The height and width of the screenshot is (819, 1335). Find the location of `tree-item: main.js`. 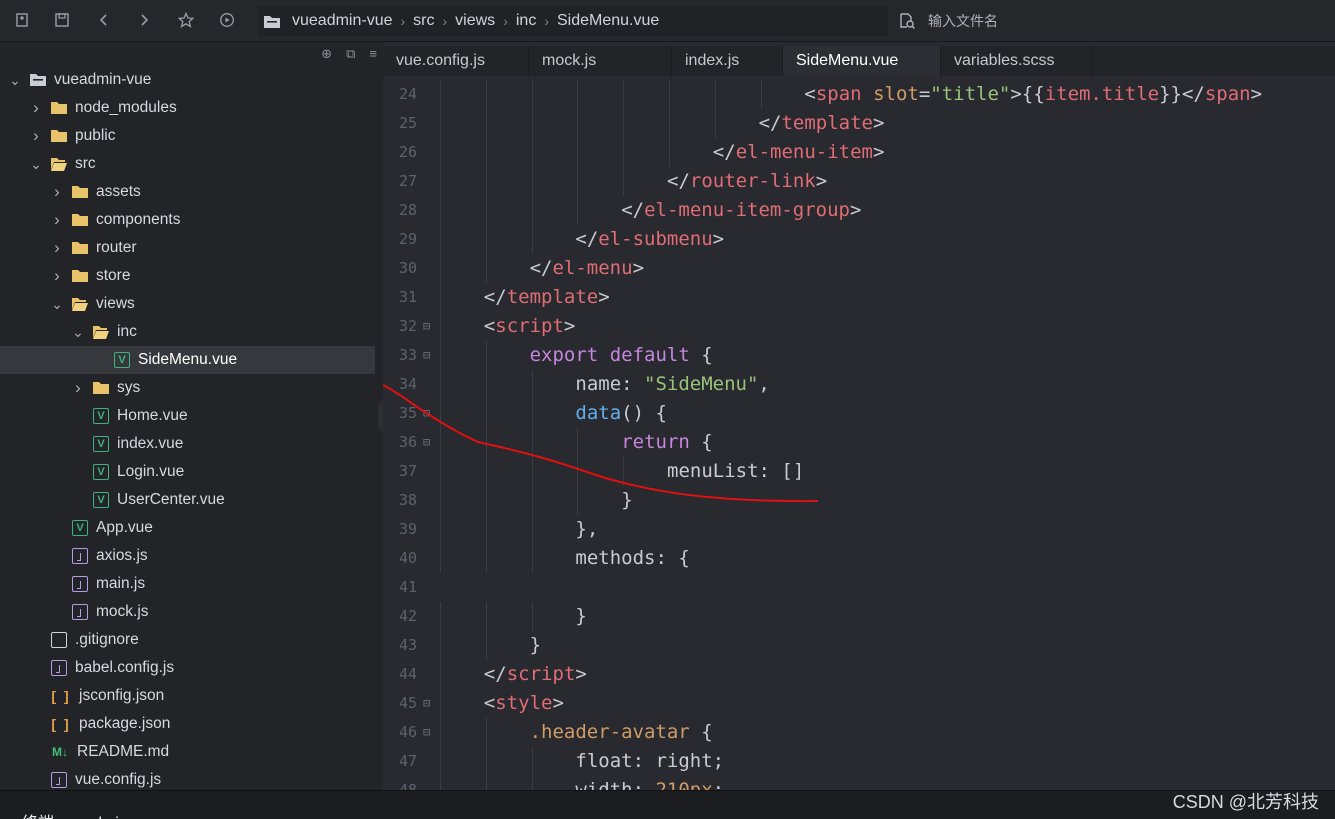

tree-item: main.js is located at coordinates (187, 584).